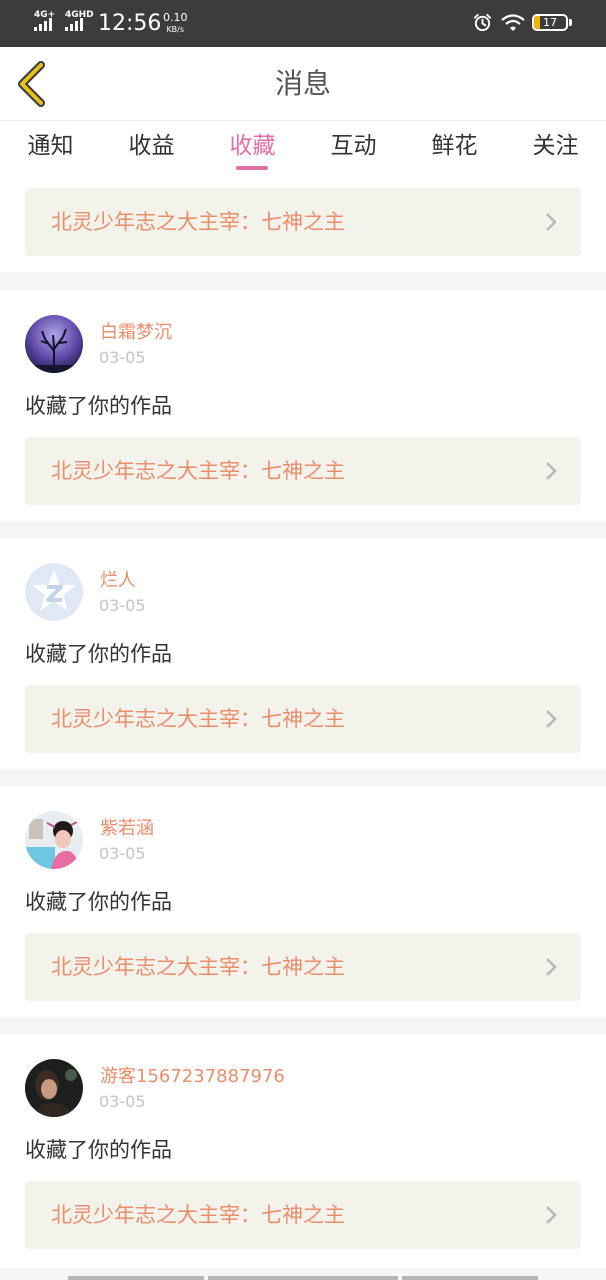 The width and height of the screenshot is (606, 1280). I want to click on speed-value: 0.10, so click(175, 17).